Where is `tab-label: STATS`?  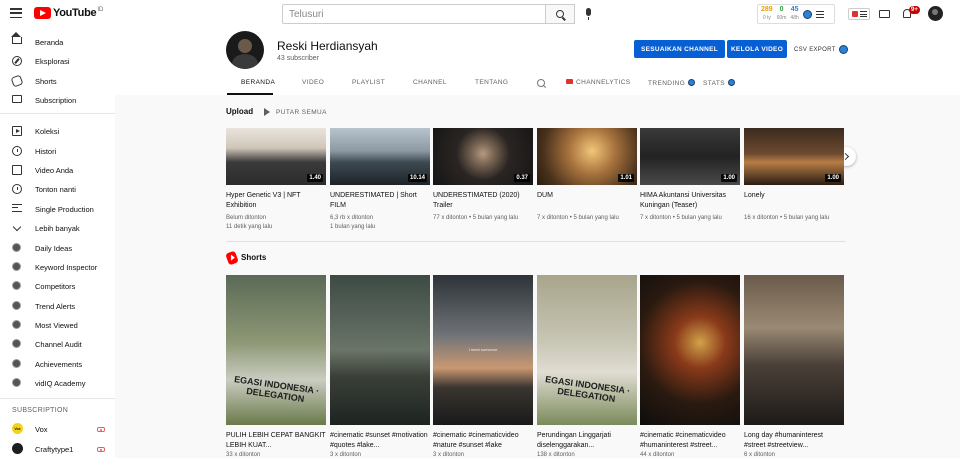 tab-label: STATS is located at coordinates (714, 83).